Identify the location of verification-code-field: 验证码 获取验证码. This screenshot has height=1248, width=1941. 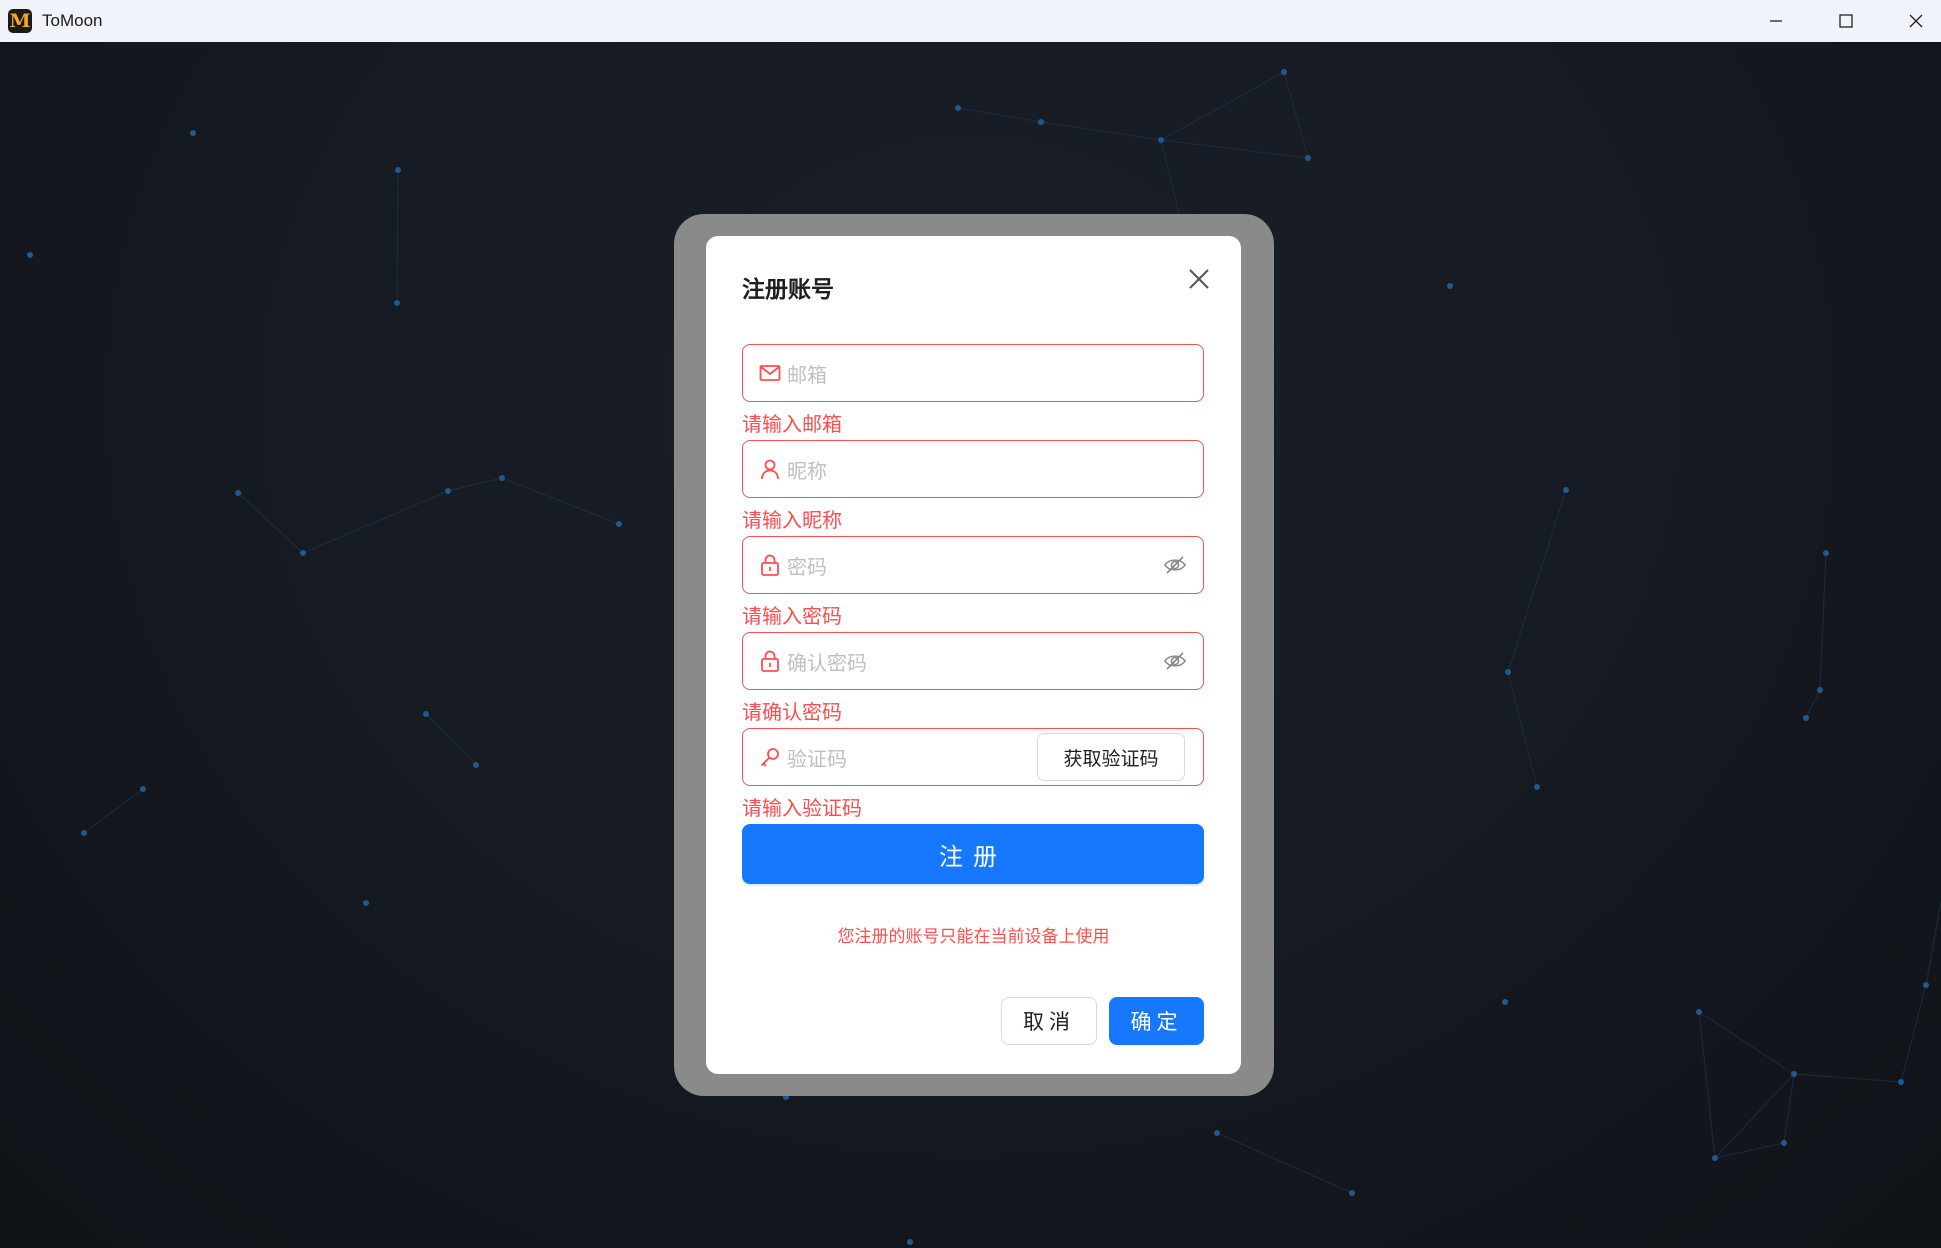
(973, 757).